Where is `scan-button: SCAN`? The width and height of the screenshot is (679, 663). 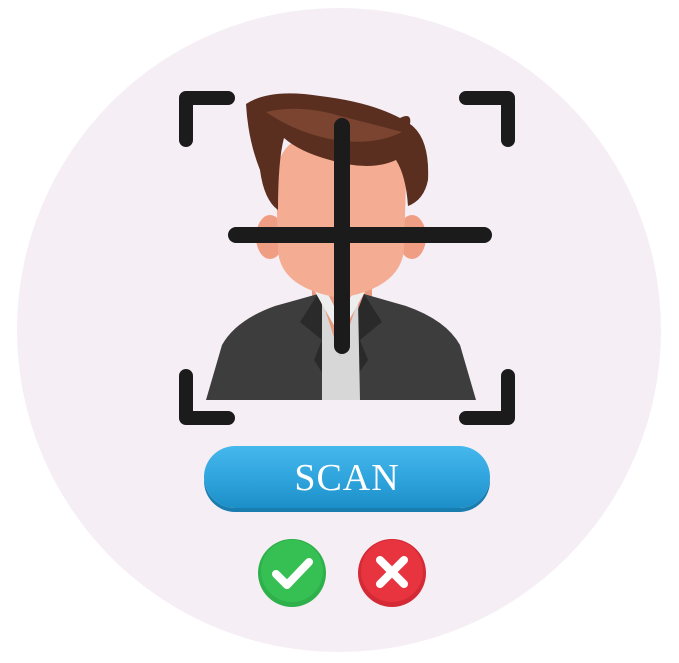 scan-button: SCAN is located at coordinates (347, 477).